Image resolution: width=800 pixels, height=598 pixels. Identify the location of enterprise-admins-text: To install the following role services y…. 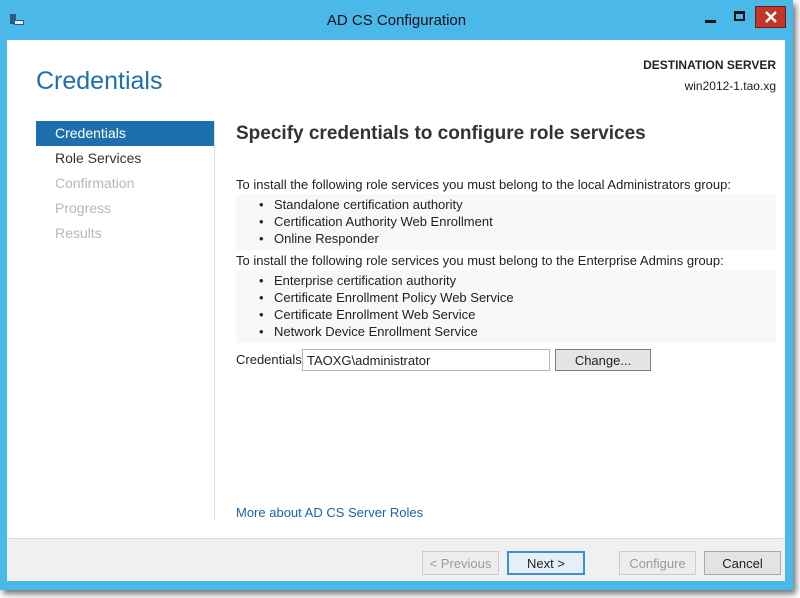
(480, 260).